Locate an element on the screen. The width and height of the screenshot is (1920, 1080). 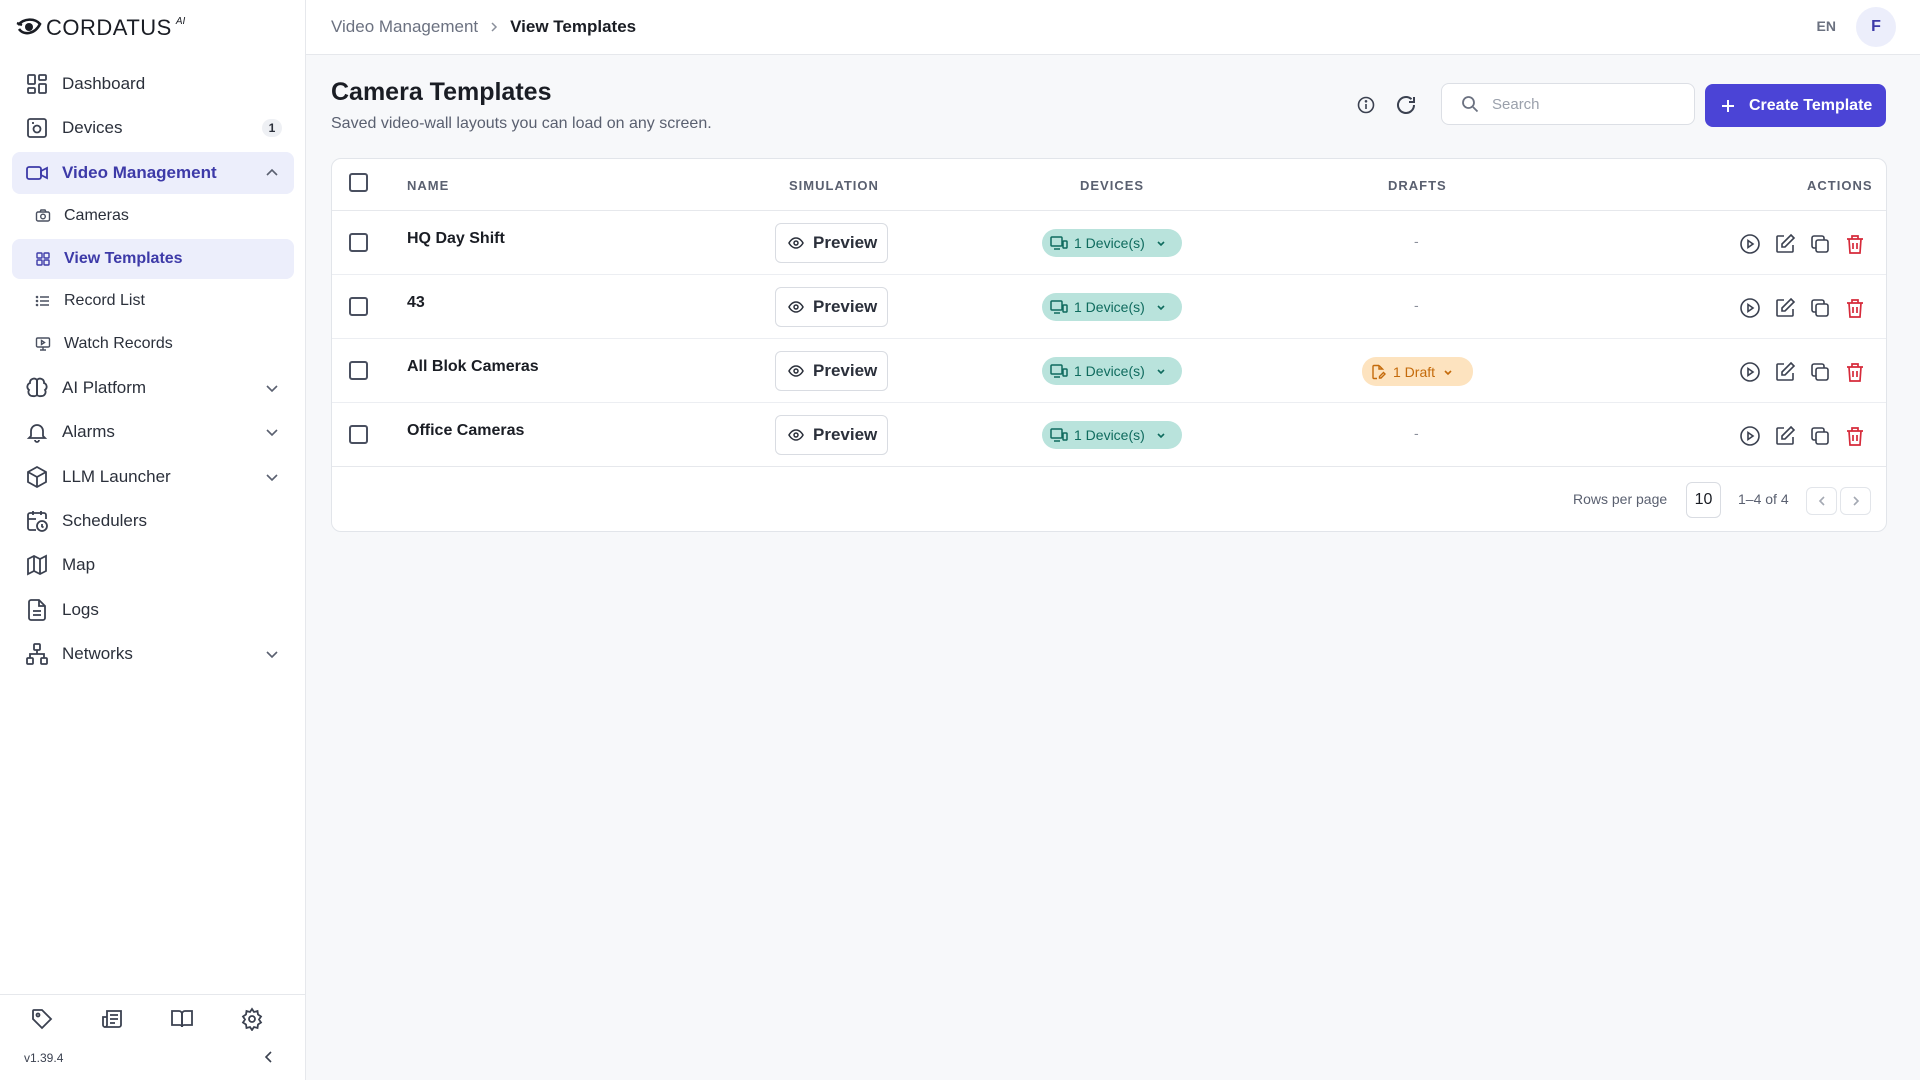
sidebar-item-networks: Networks is located at coordinates (153, 654).